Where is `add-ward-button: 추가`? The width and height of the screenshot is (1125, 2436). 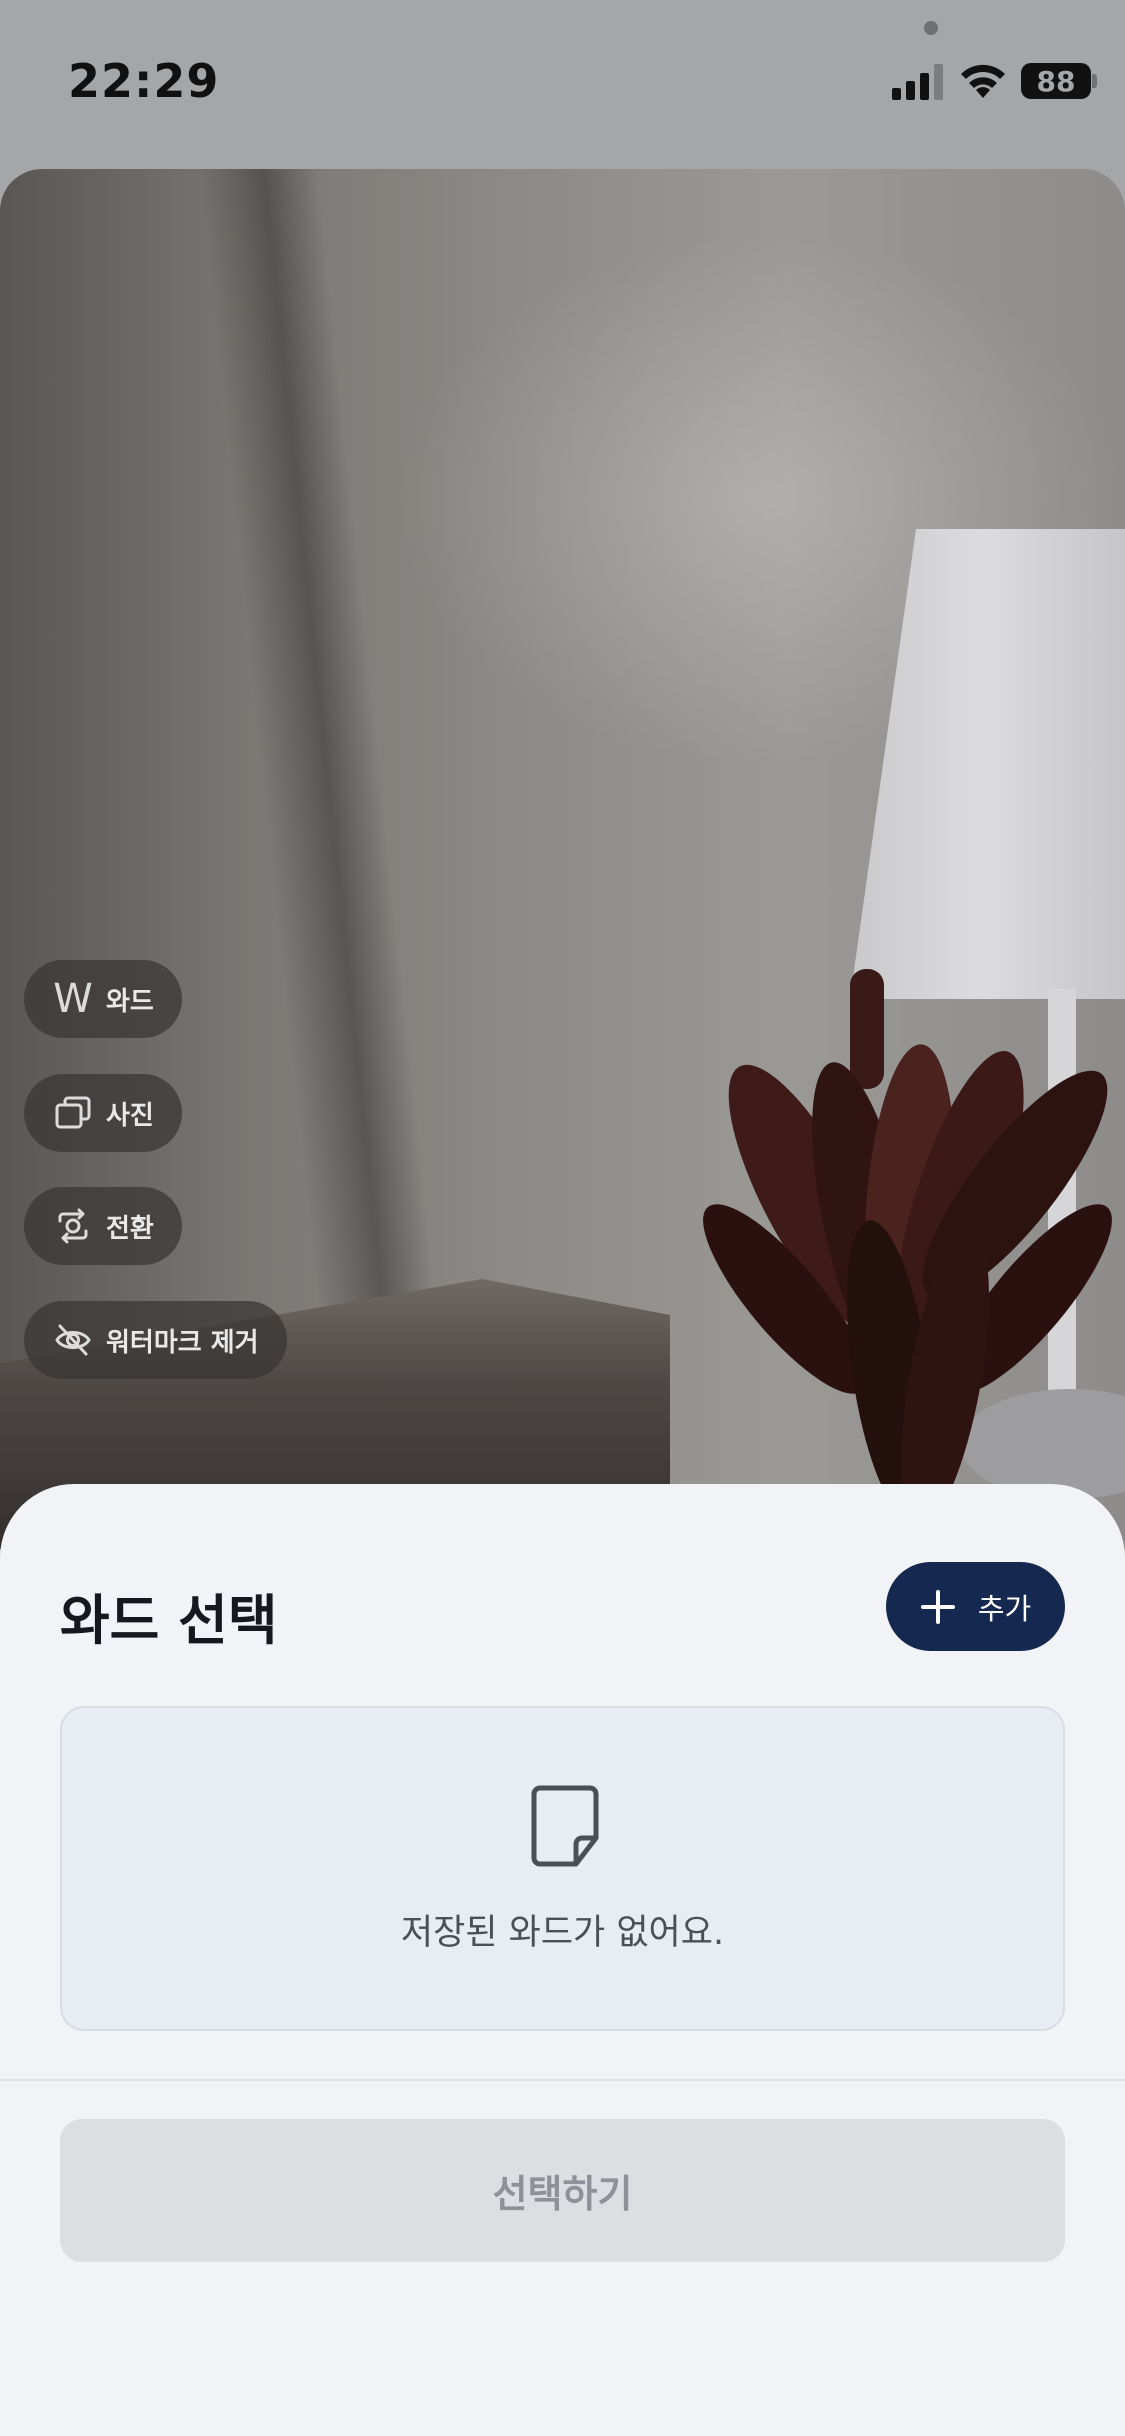 add-ward-button: 추가 is located at coordinates (975, 1606).